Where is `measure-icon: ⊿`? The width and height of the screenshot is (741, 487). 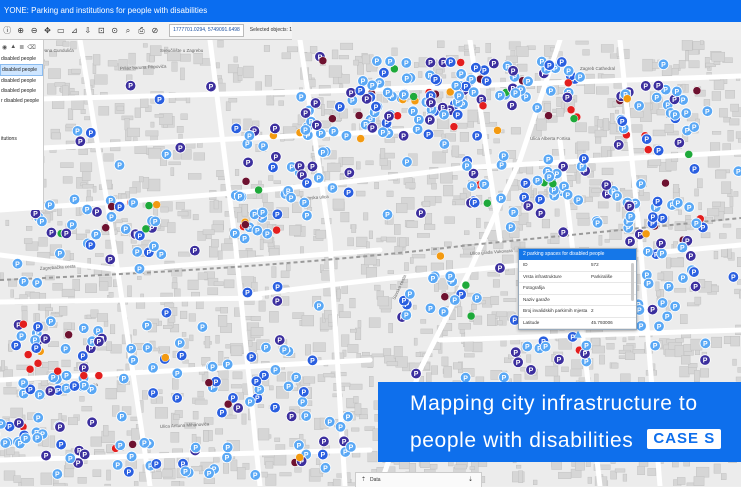
measure-icon: ⊿ is located at coordinates (74, 30).